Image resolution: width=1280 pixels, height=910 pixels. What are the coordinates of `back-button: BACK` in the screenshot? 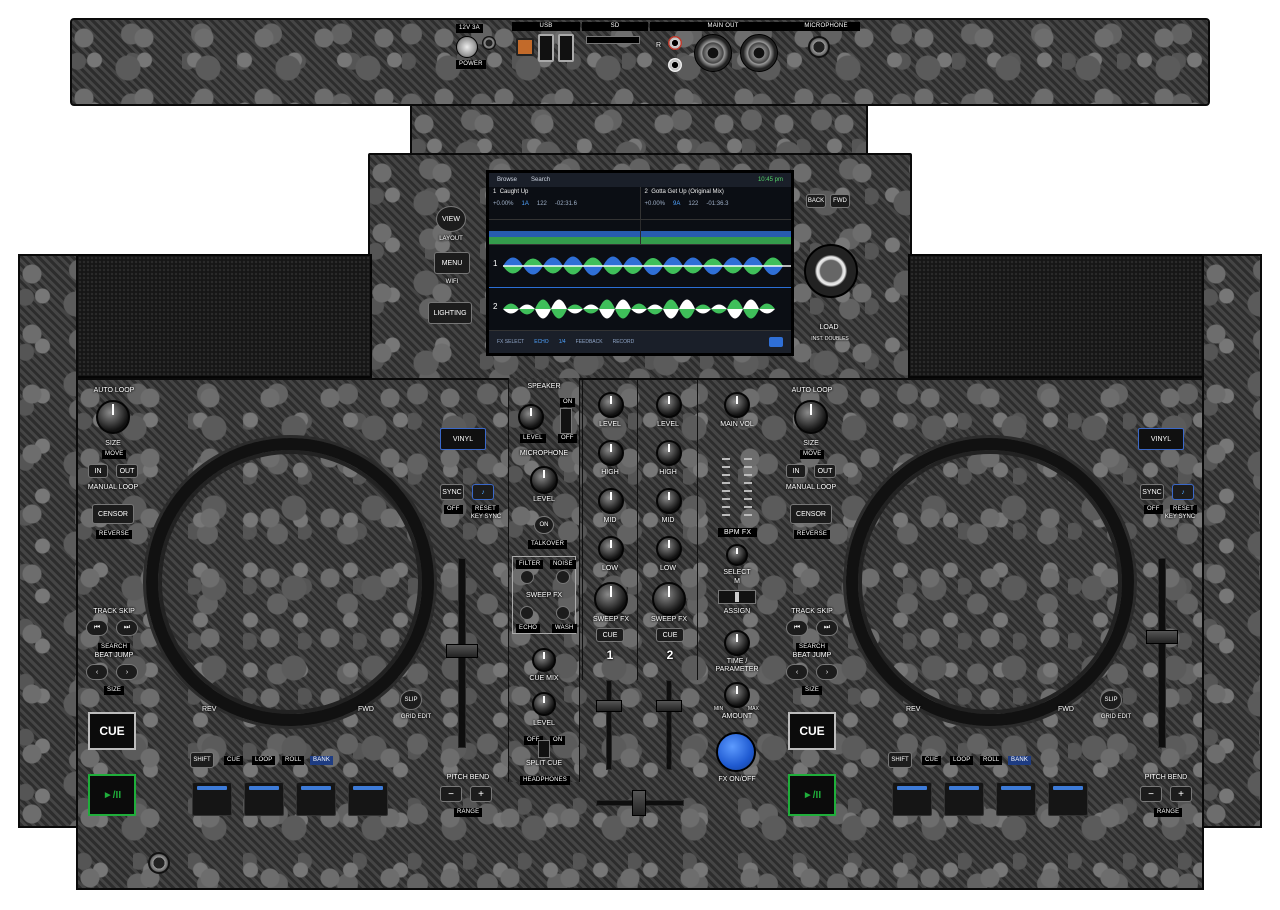 It's located at (816, 201).